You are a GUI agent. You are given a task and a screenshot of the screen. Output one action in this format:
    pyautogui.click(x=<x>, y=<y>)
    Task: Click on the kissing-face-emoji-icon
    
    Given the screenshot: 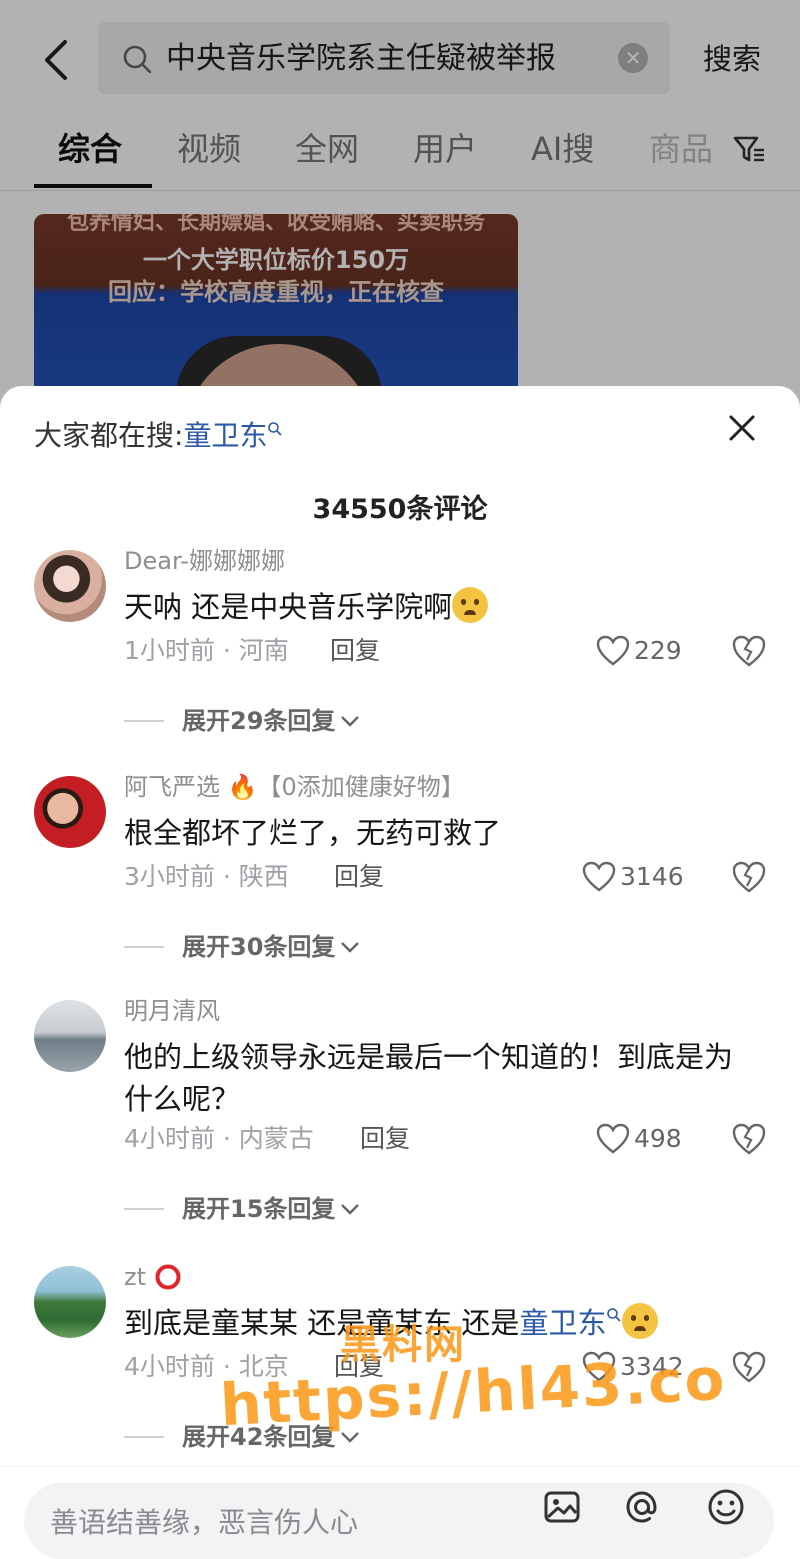 What is the action you would take?
    pyautogui.click(x=640, y=1321)
    